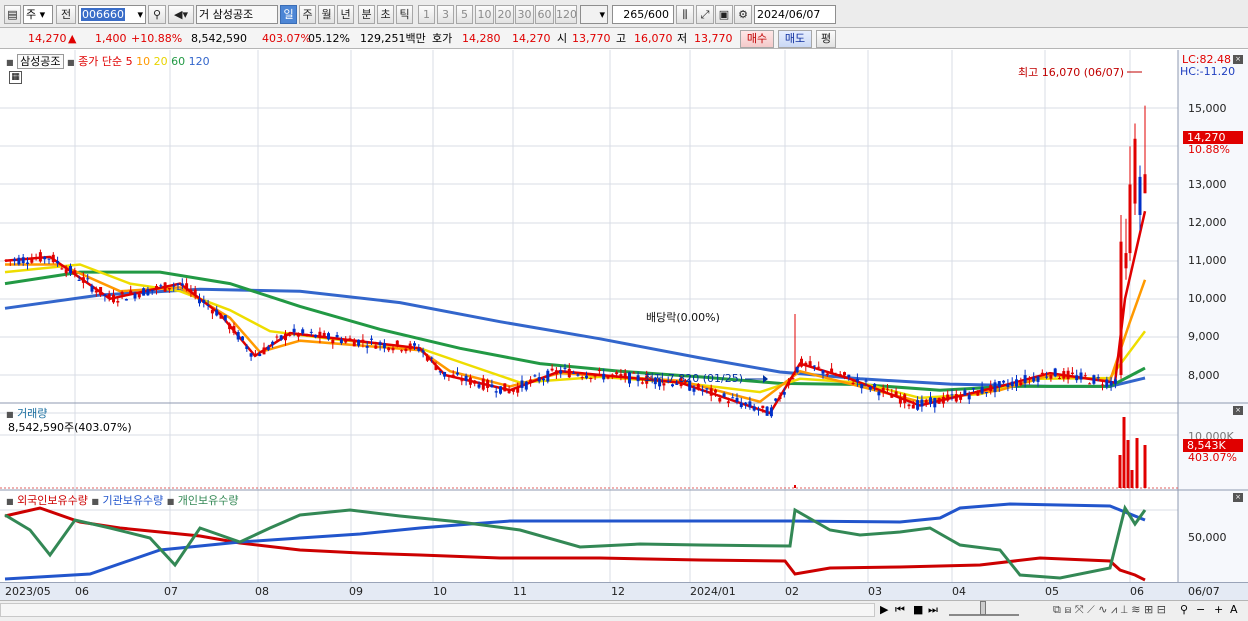  Describe the element at coordinates (385, 14) in the screenshot. I see `tab-second: 초` at that location.